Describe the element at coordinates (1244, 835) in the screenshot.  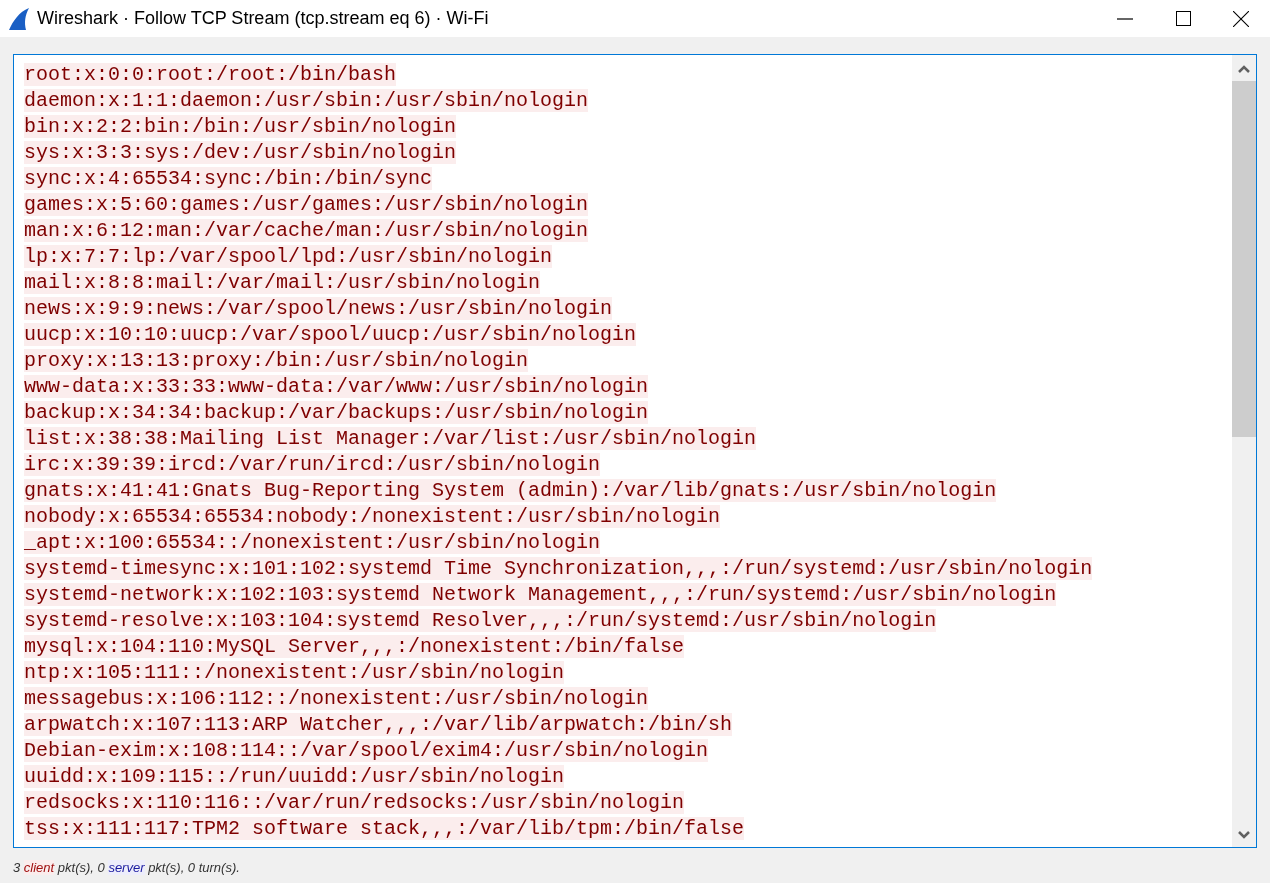
I see `scroll-down-icon` at that location.